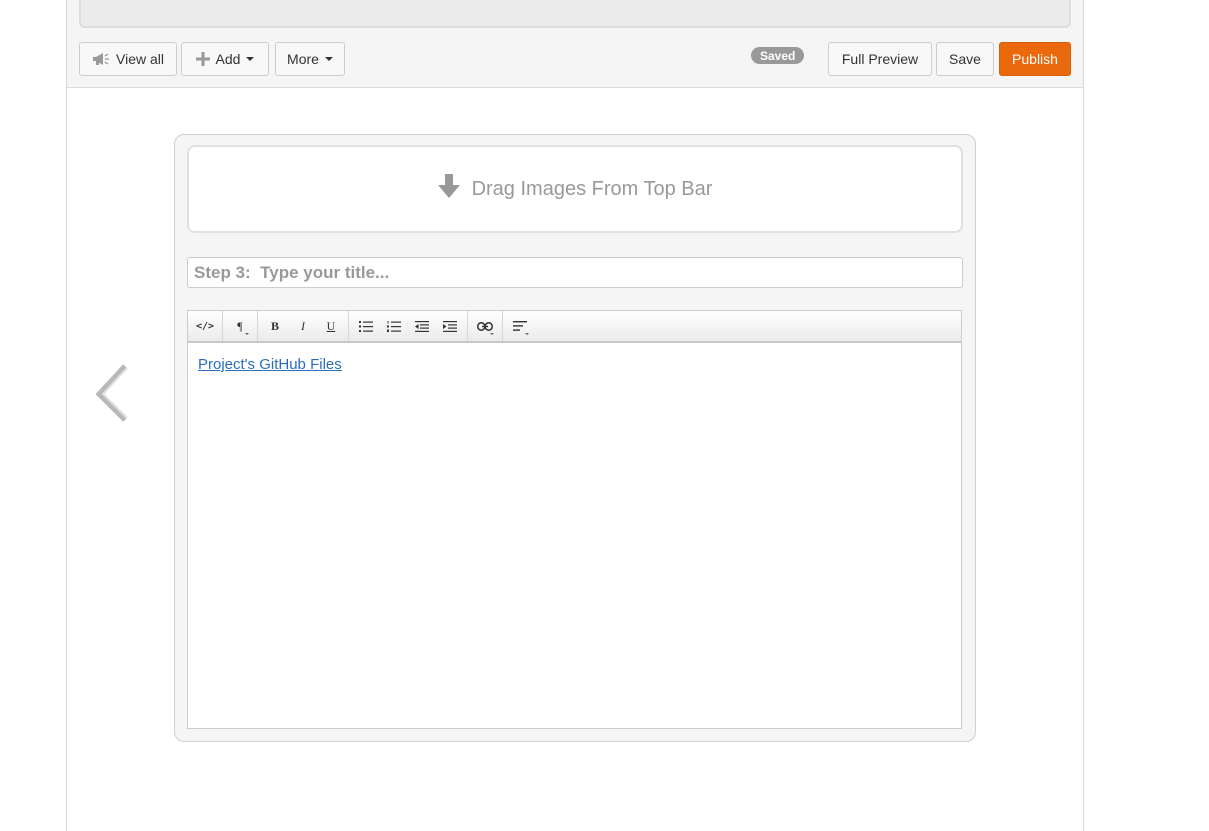  I want to click on paragraph-icon: ¶, so click(240, 326).